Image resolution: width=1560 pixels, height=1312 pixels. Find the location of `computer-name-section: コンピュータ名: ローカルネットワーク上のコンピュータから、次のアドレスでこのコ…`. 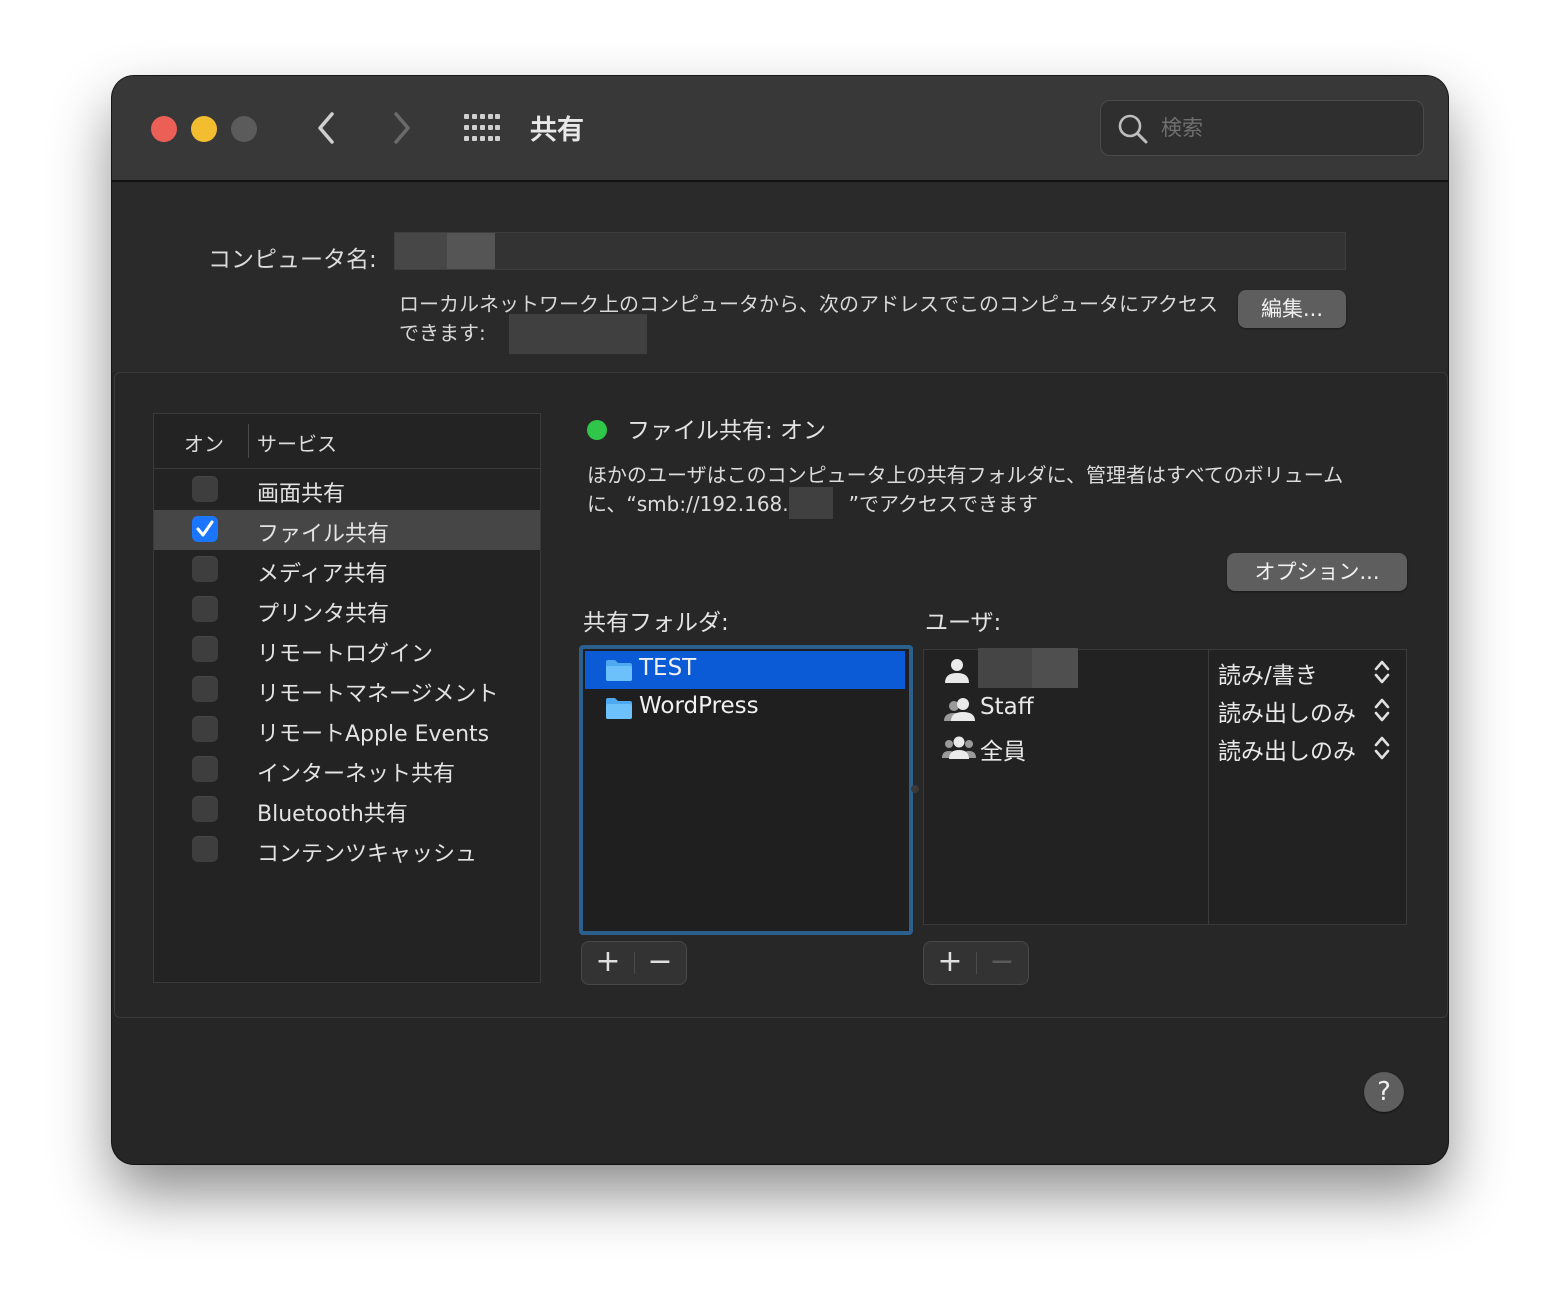

computer-name-section: コンピュータ名: ローカルネットワーク上のコンピュータから、次のアドレスでこのコ… is located at coordinates (780, 277).